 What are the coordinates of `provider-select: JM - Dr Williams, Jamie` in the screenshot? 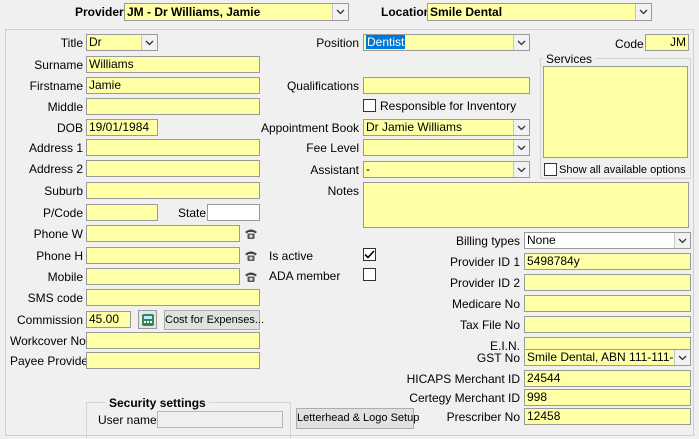 It's located at (236, 12).